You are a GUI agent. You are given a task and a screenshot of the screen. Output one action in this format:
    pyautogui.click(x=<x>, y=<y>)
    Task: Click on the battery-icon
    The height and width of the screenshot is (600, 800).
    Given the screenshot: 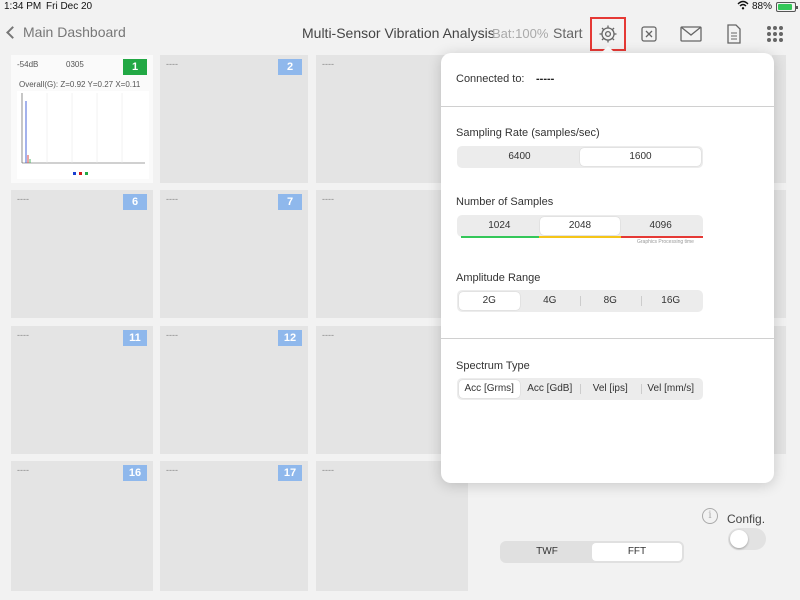 What is the action you would take?
    pyautogui.click(x=787, y=7)
    